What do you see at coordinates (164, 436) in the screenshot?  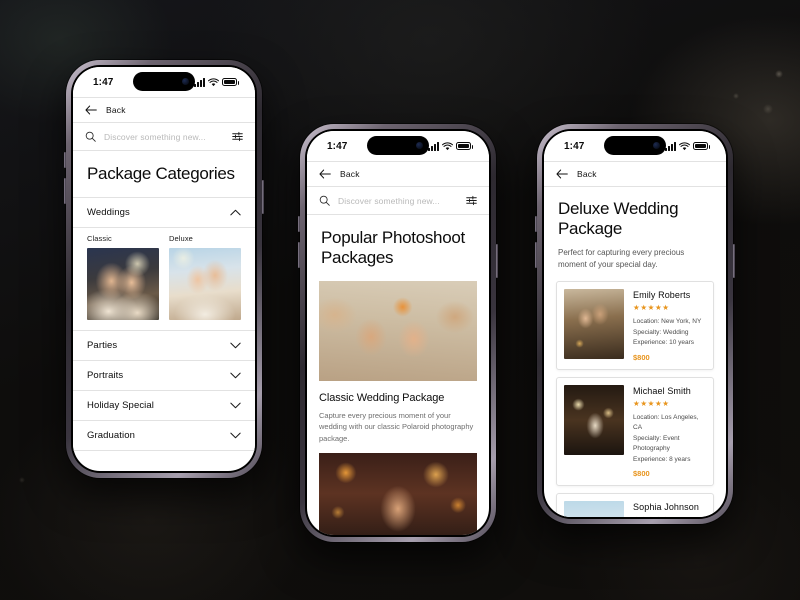 I see `accordion-row-graduation: Graduation` at bounding box center [164, 436].